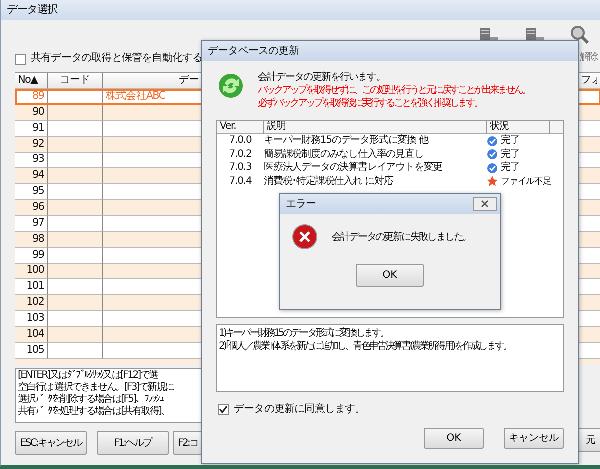 The width and height of the screenshot is (600, 469). What do you see at coordinates (31, 176) in the screenshot?
I see `table-cell: 94` at bounding box center [31, 176].